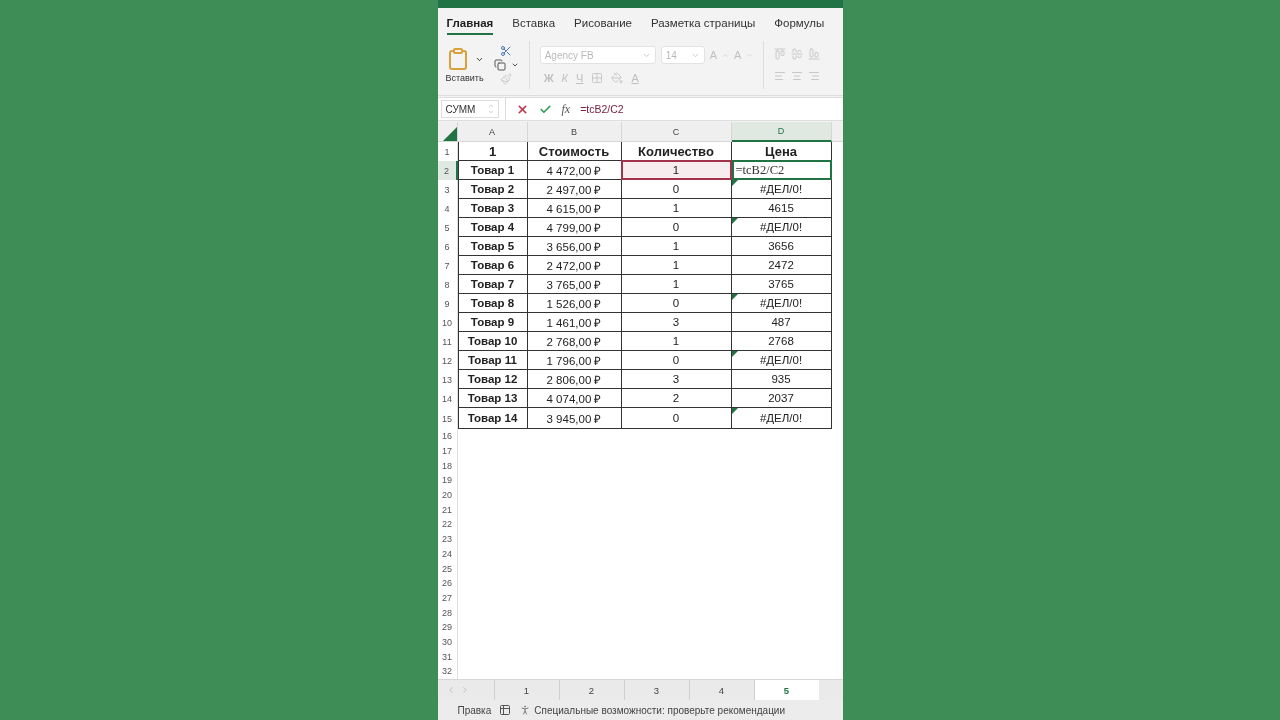  I want to click on cancel-icon, so click(522, 109).